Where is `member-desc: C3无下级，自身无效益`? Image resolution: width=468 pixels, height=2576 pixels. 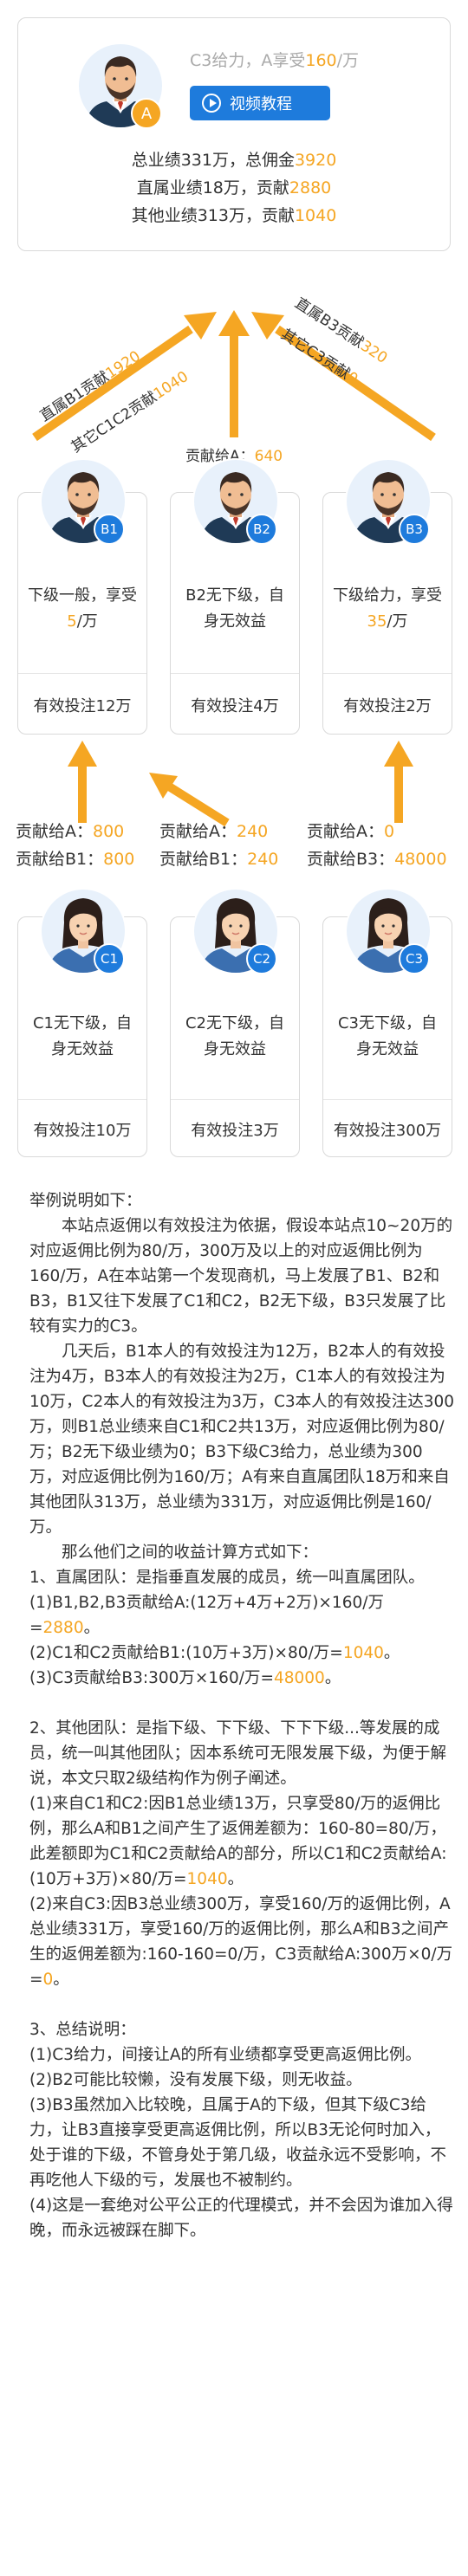
member-desc: C3无下级，自身无效益 is located at coordinates (387, 1036).